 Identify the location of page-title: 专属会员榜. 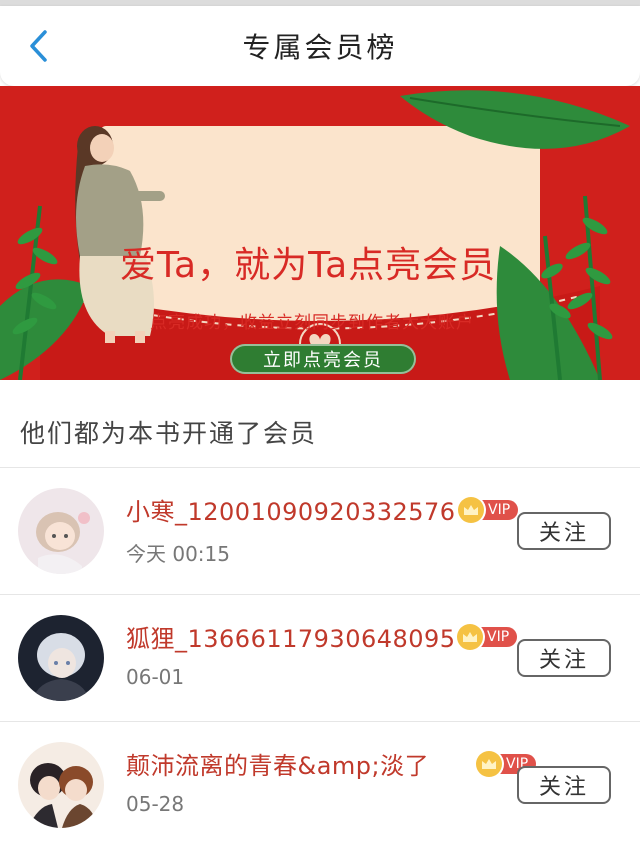
(320, 47).